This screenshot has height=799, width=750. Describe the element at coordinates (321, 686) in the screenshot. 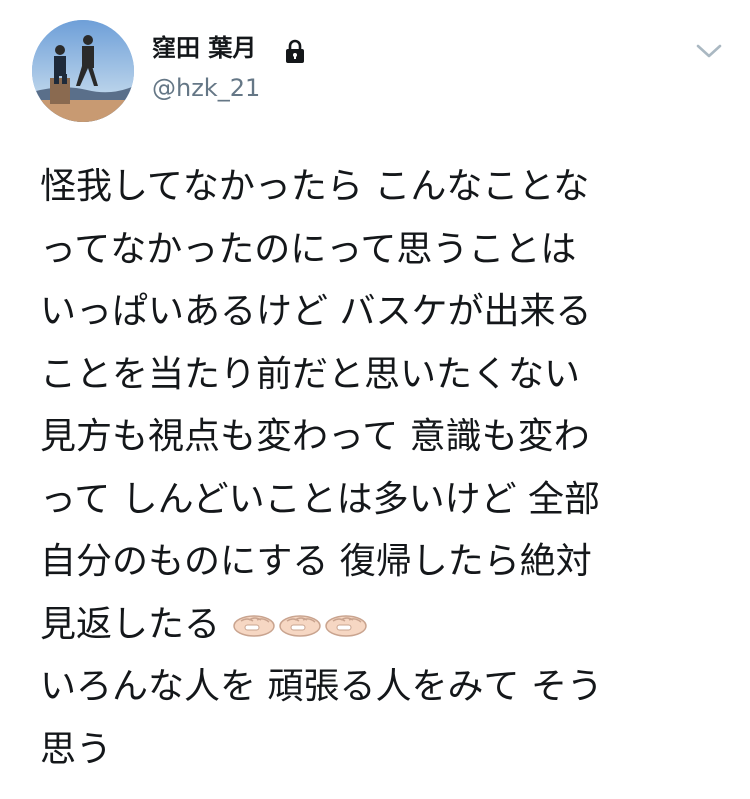

I see `tweet-line: いろんな人を 頑張る人をみて そう` at that location.